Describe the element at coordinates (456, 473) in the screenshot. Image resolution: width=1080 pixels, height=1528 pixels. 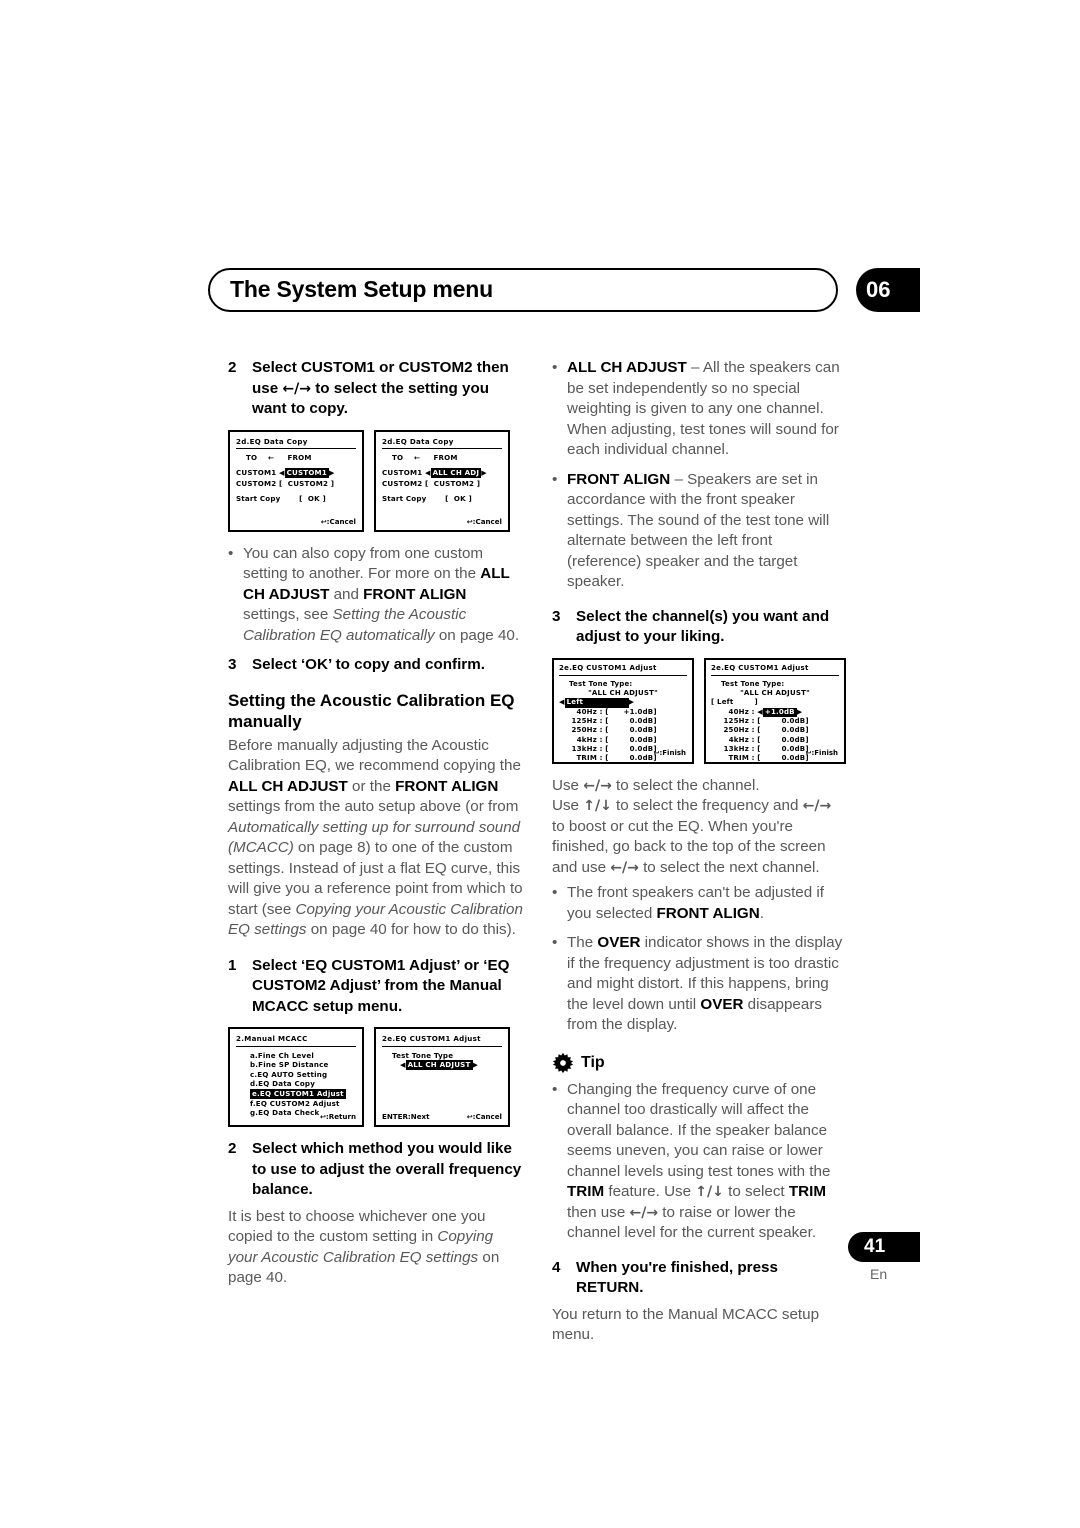
I see `row-value-selected: ALL CH ADJ` at that location.